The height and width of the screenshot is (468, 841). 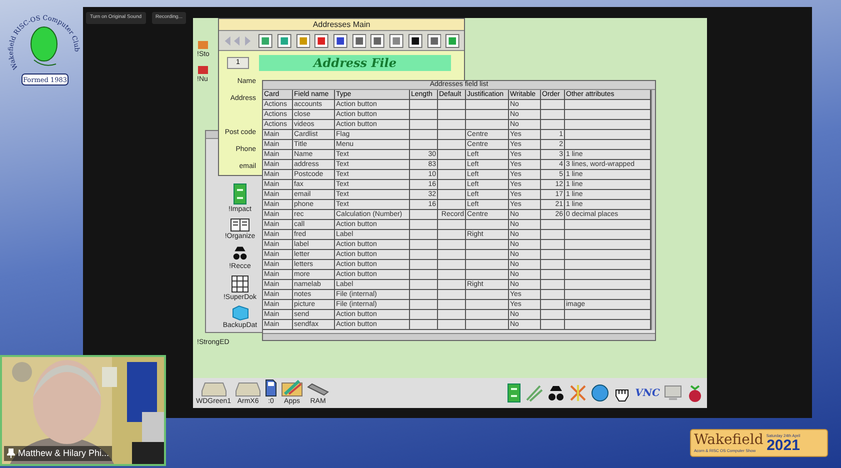 What do you see at coordinates (355, 63) in the screenshot?
I see `banner: Address File` at bounding box center [355, 63].